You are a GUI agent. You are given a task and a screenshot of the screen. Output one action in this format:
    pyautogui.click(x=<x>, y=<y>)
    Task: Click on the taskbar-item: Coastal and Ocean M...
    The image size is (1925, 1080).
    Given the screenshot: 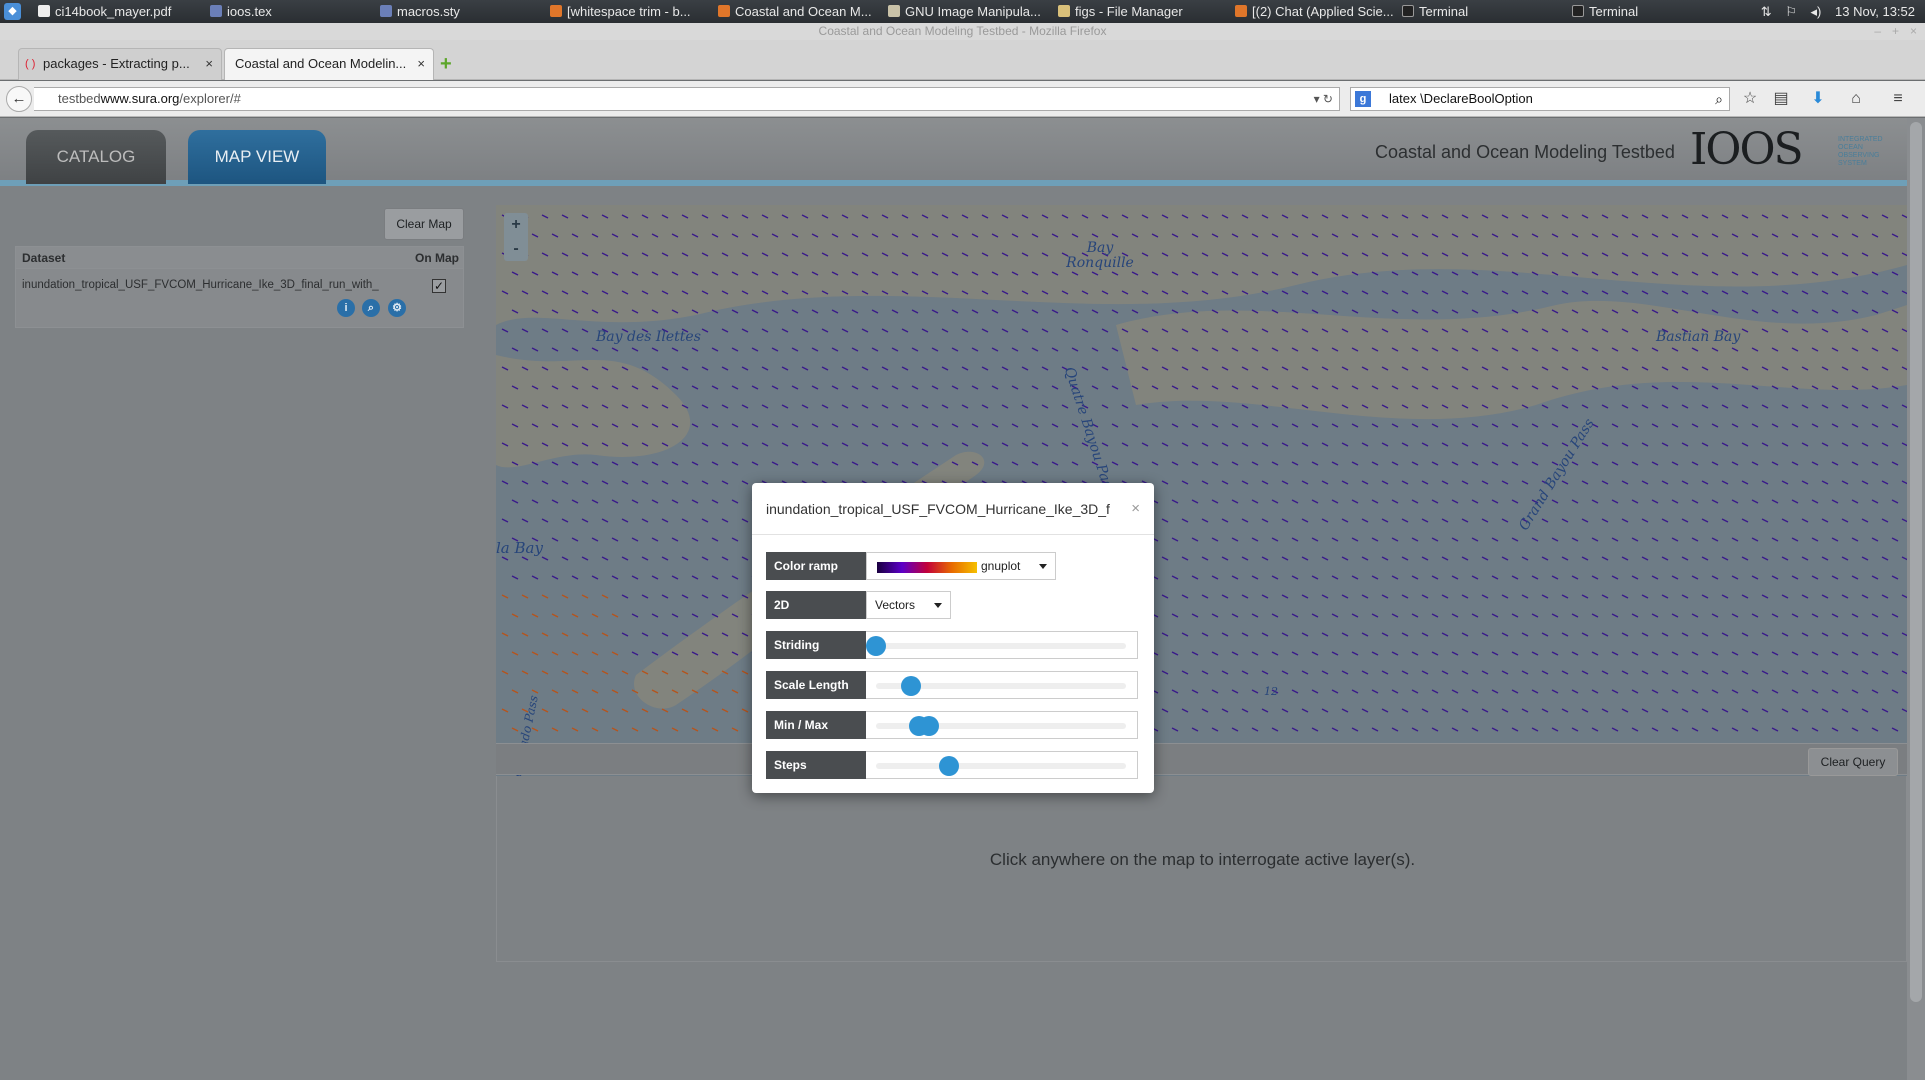 What is the action you would take?
    pyautogui.click(x=798, y=11)
    